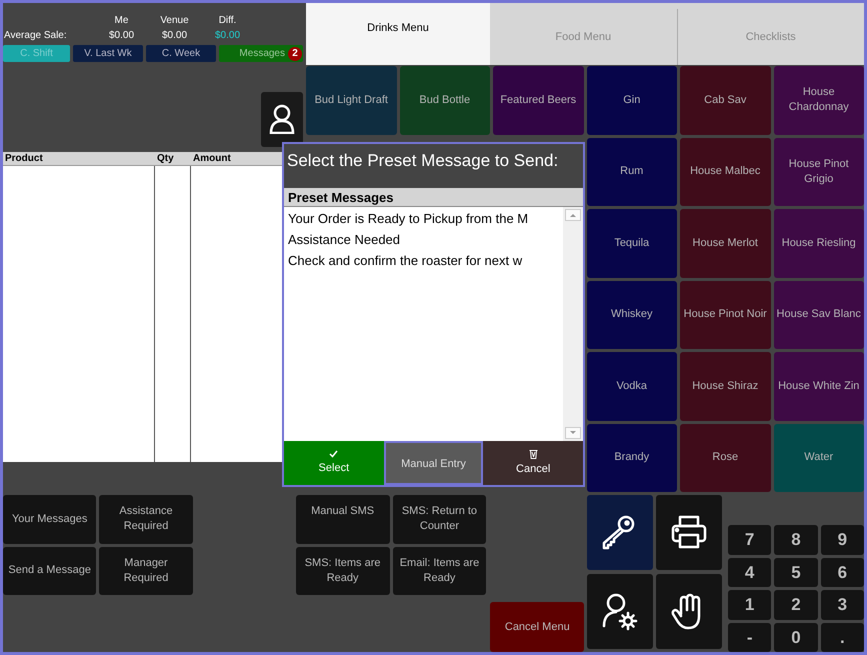  I want to click on numpad-key: -, so click(750, 637).